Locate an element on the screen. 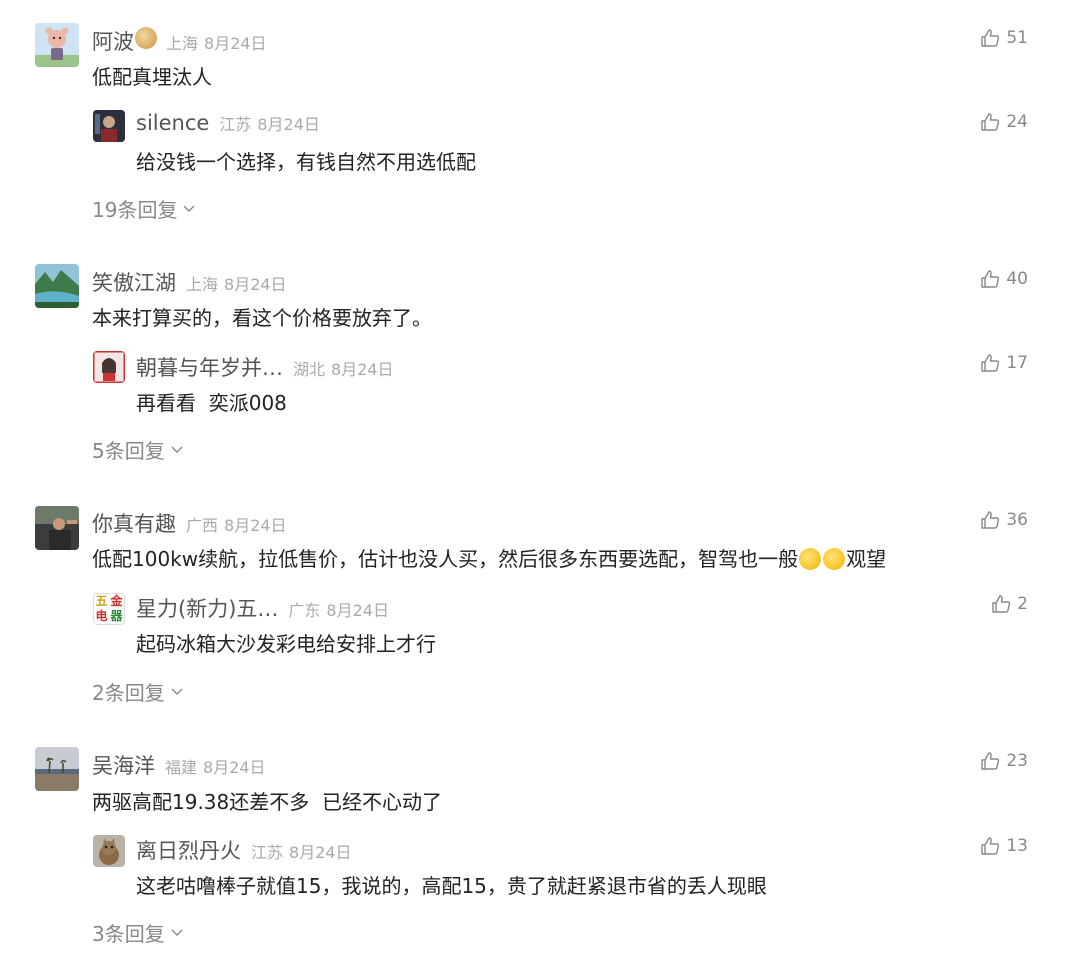  reply-avatar: 五 金 电 器 is located at coordinates (109, 609).